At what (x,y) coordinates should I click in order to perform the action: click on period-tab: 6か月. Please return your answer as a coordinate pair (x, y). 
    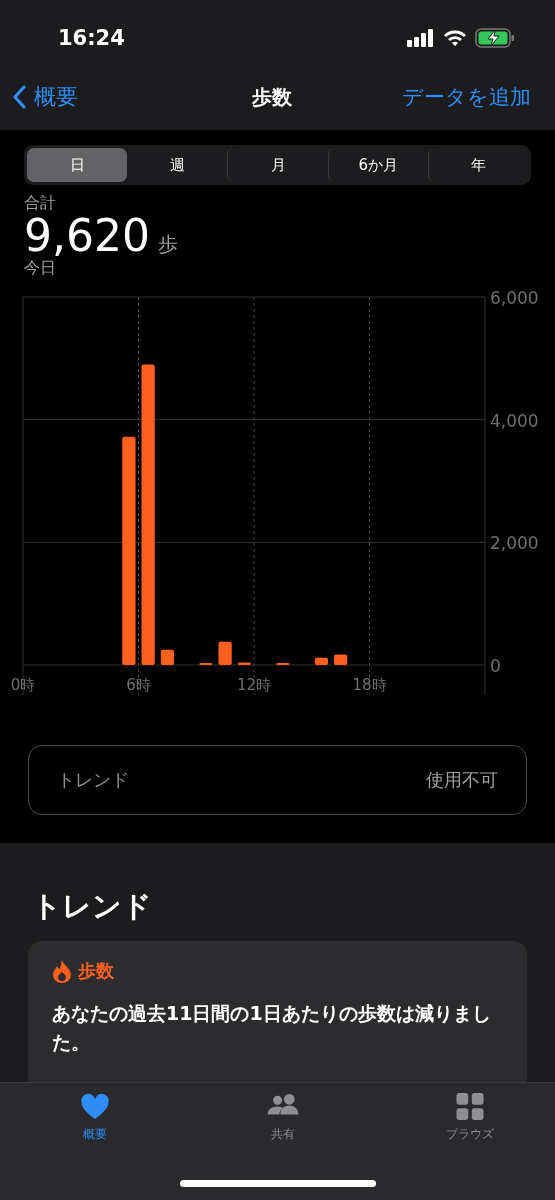
    Looking at the image, I should click on (377, 165).